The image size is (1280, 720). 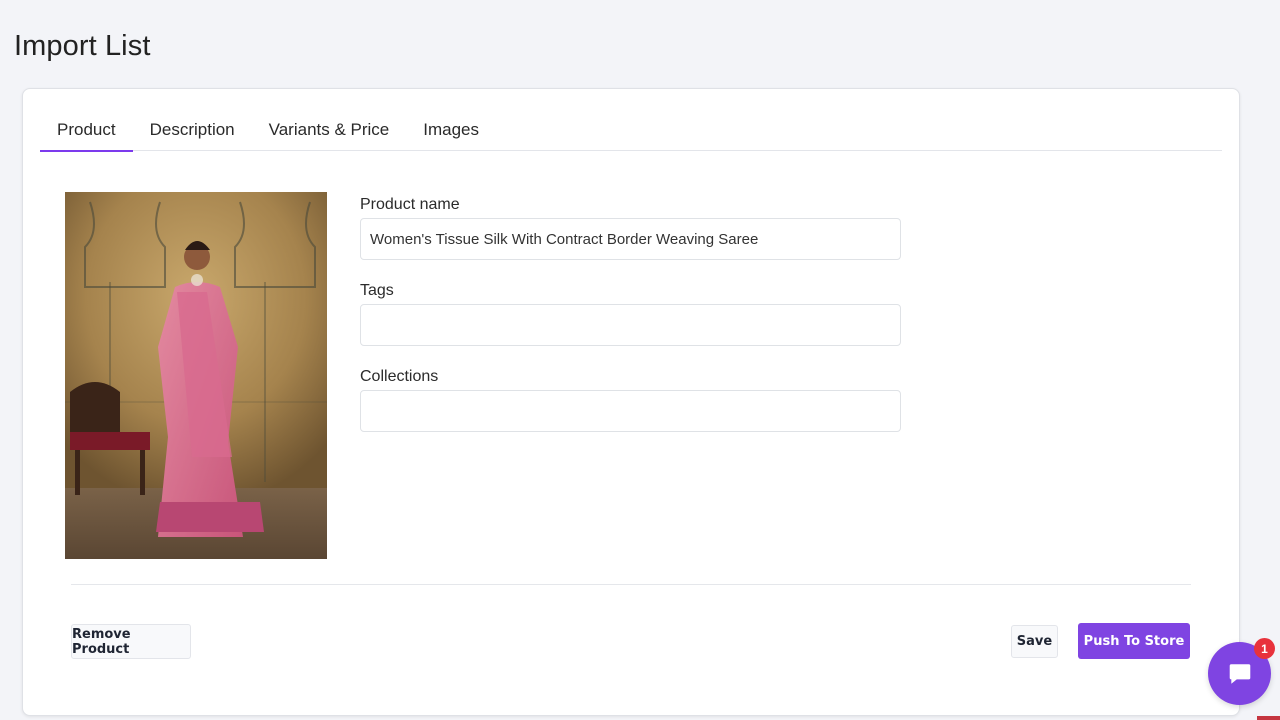 What do you see at coordinates (131, 641) in the screenshot?
I see `remove-product-button: Remove Product` at bounding box center [131, 641].